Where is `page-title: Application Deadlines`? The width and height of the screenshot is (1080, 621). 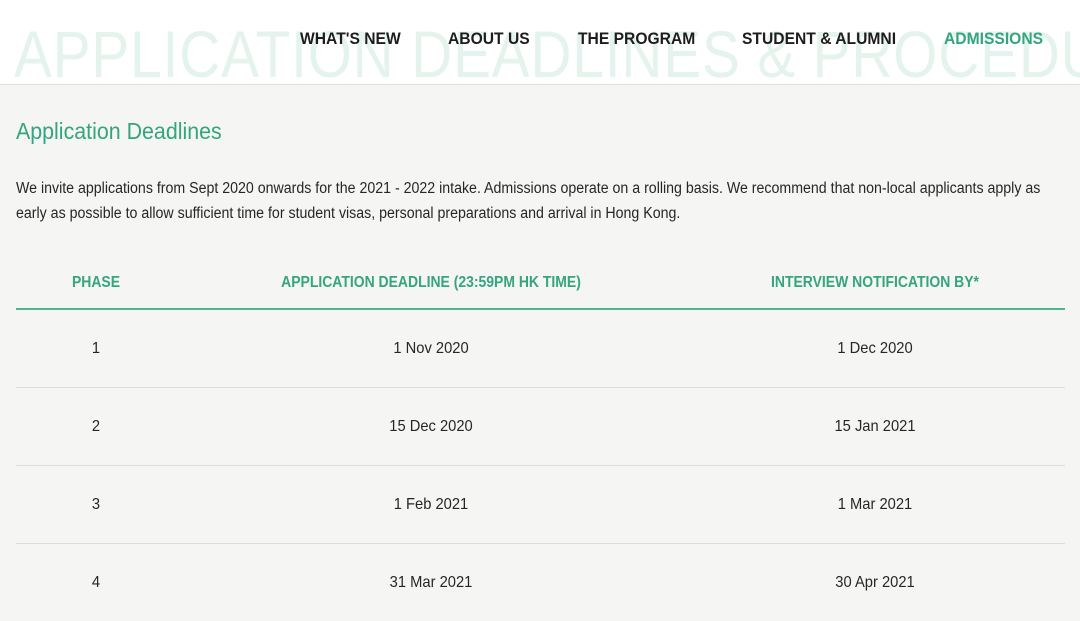 page-title: Application Deadlines is located at coordinates (119, 131).